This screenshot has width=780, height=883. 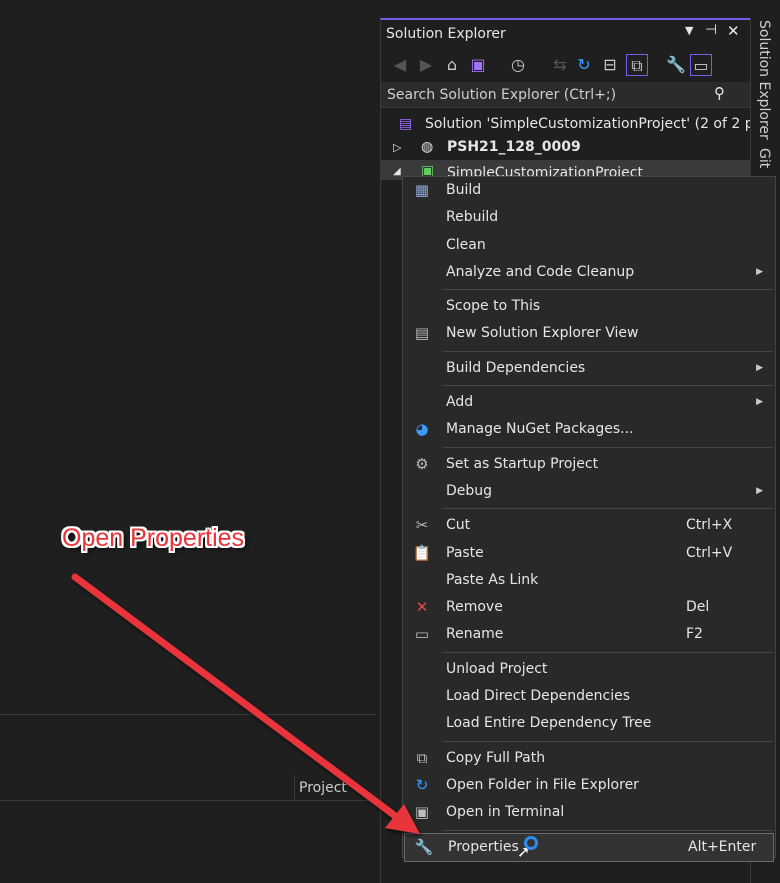 What do you see at coordinates (236, 697) in the screenshot?
I see `arrow-shaft` at bounding box center [236, 697].